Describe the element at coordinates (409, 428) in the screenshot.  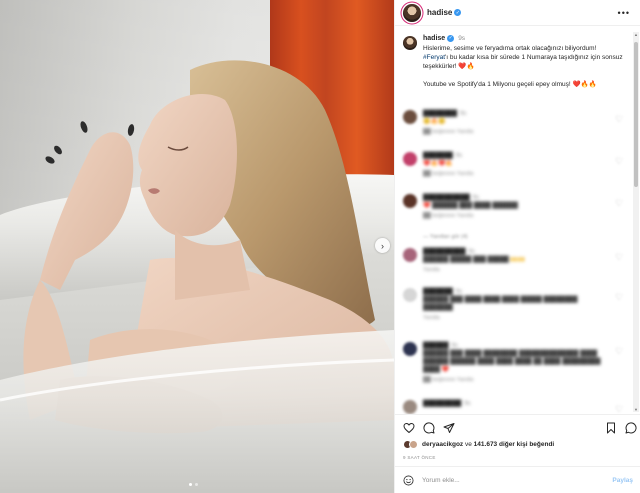
I see `heart-icon` at that location.